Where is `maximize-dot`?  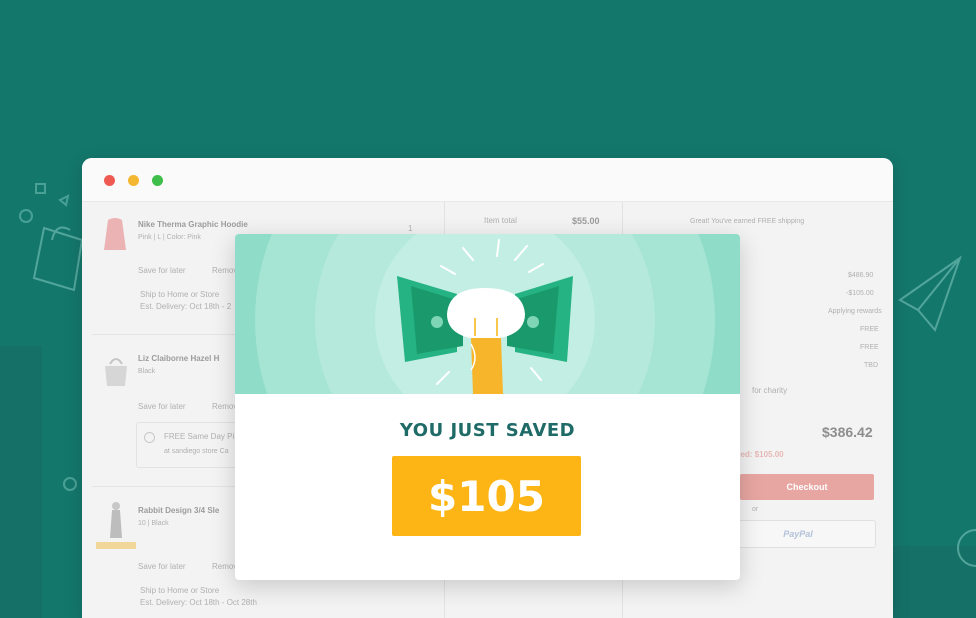
maximize-dot is located at coordinates (157, 180).